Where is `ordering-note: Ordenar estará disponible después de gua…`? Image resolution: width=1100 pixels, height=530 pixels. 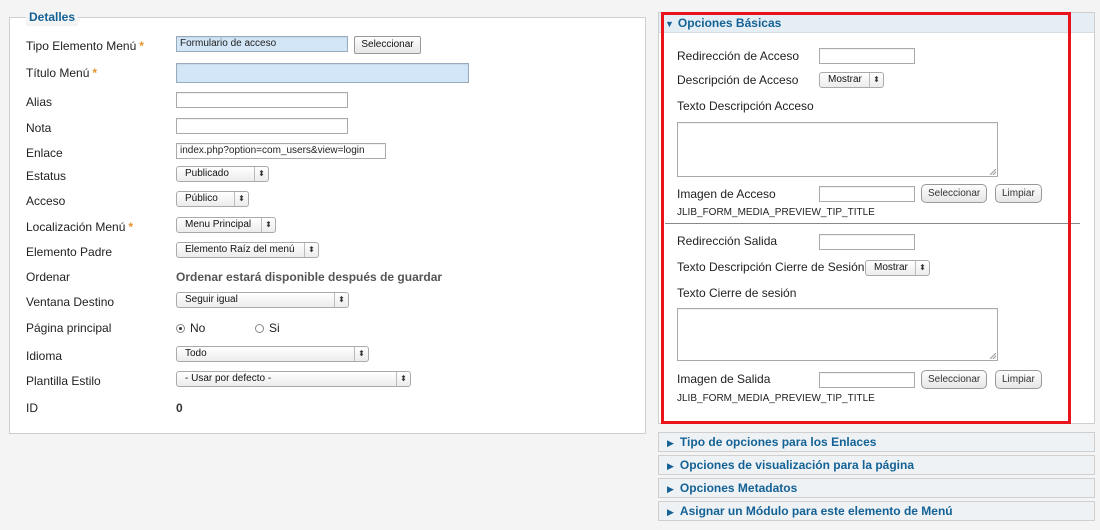
ordering-note: Ordenar estará disponible después de gua… is located at coordinates (309, 277).